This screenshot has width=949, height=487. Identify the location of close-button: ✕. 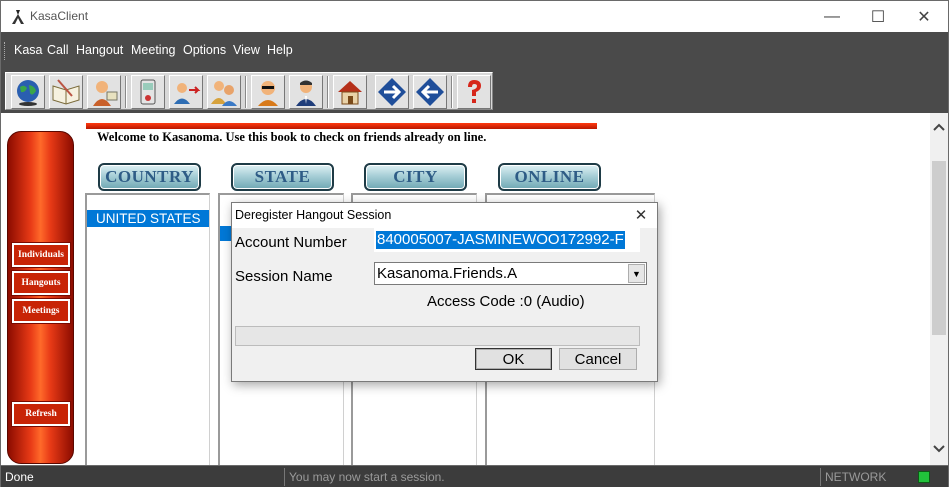
(924, 16).